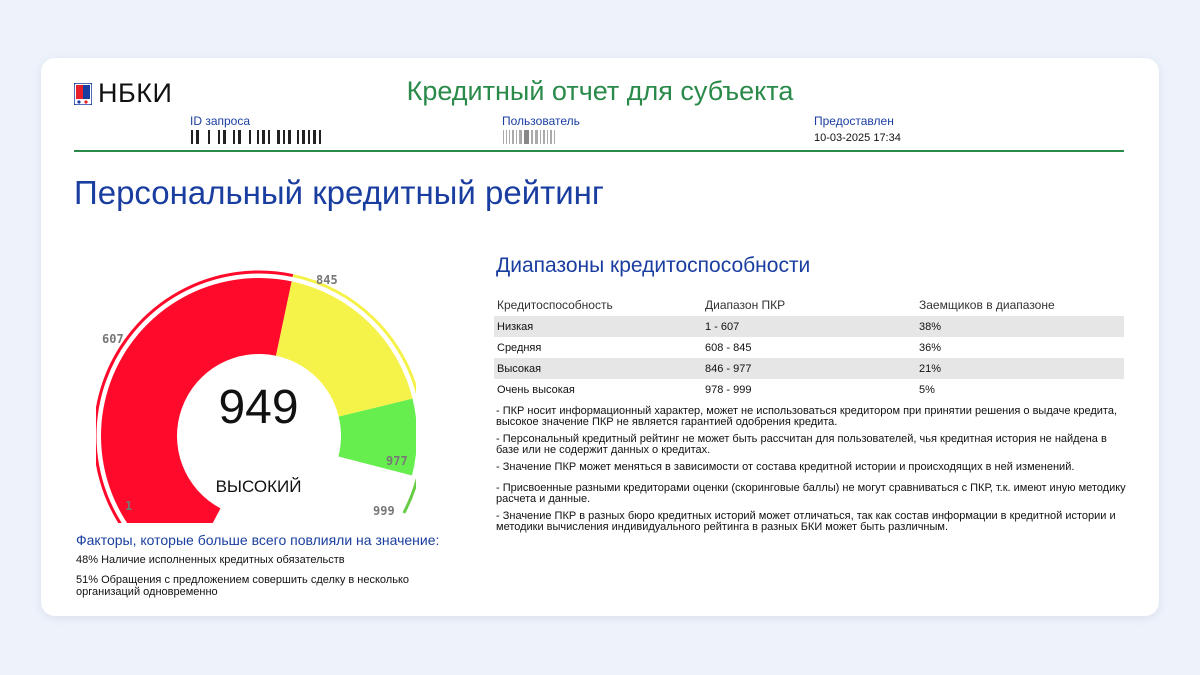 The width and height of the screenshot is (1200, 675). Describe the element at coordinates (653, 265) in the screenshot. I see `ranges-title: Диапазоны кредитоспособности` at that location.